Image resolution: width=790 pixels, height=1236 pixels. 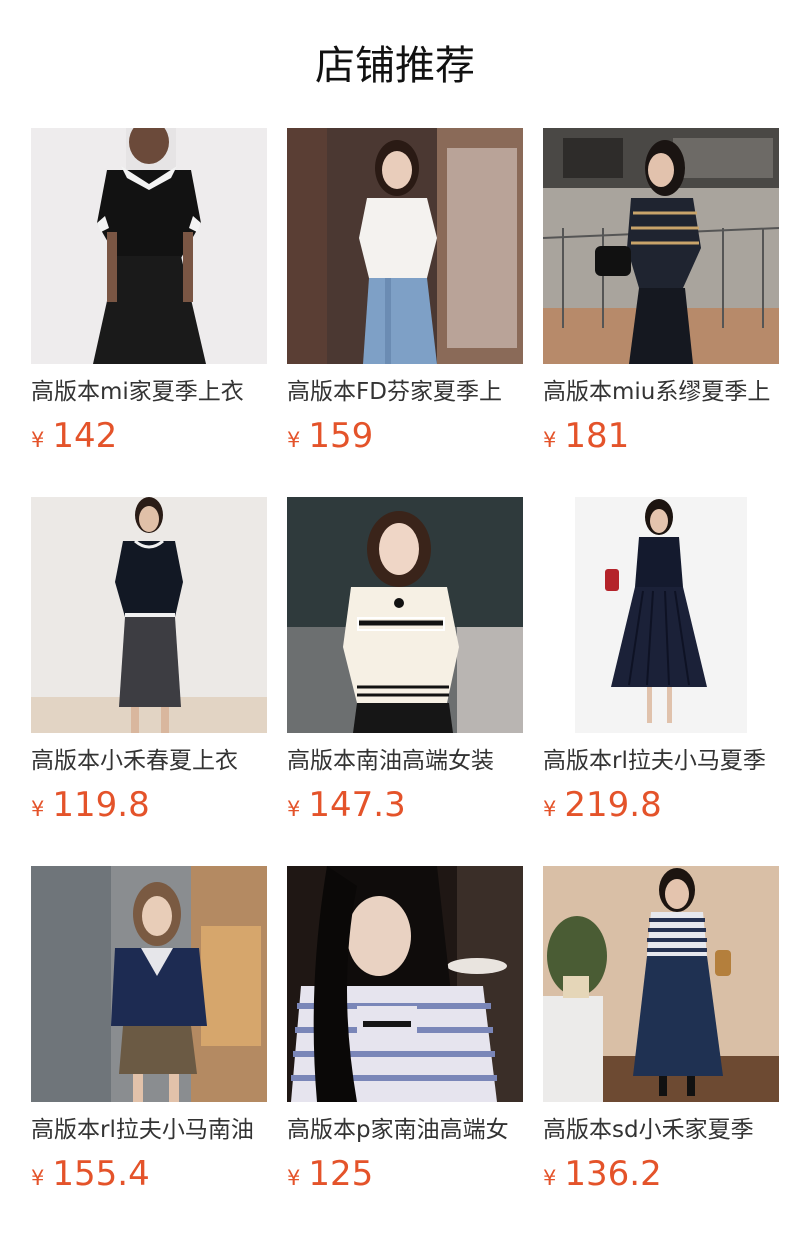 I want to click on product-price: 147.3, so click(x=357, y=805).